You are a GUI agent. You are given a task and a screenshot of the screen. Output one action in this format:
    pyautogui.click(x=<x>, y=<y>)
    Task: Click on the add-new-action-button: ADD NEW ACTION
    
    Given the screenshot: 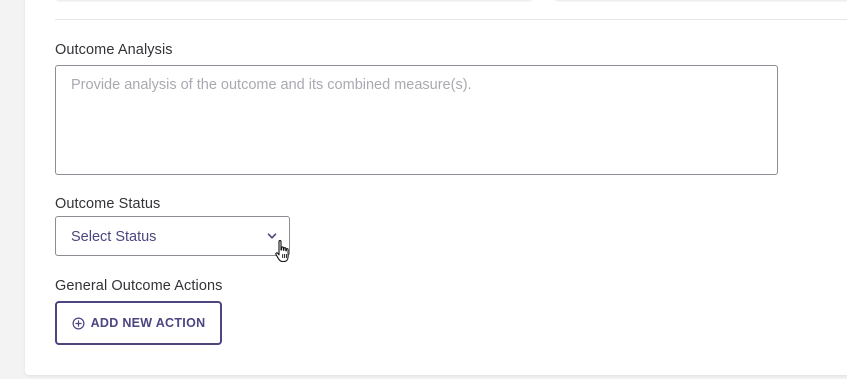 What is the action you would take?
    pyautogui.click(x=138, y=323)
    